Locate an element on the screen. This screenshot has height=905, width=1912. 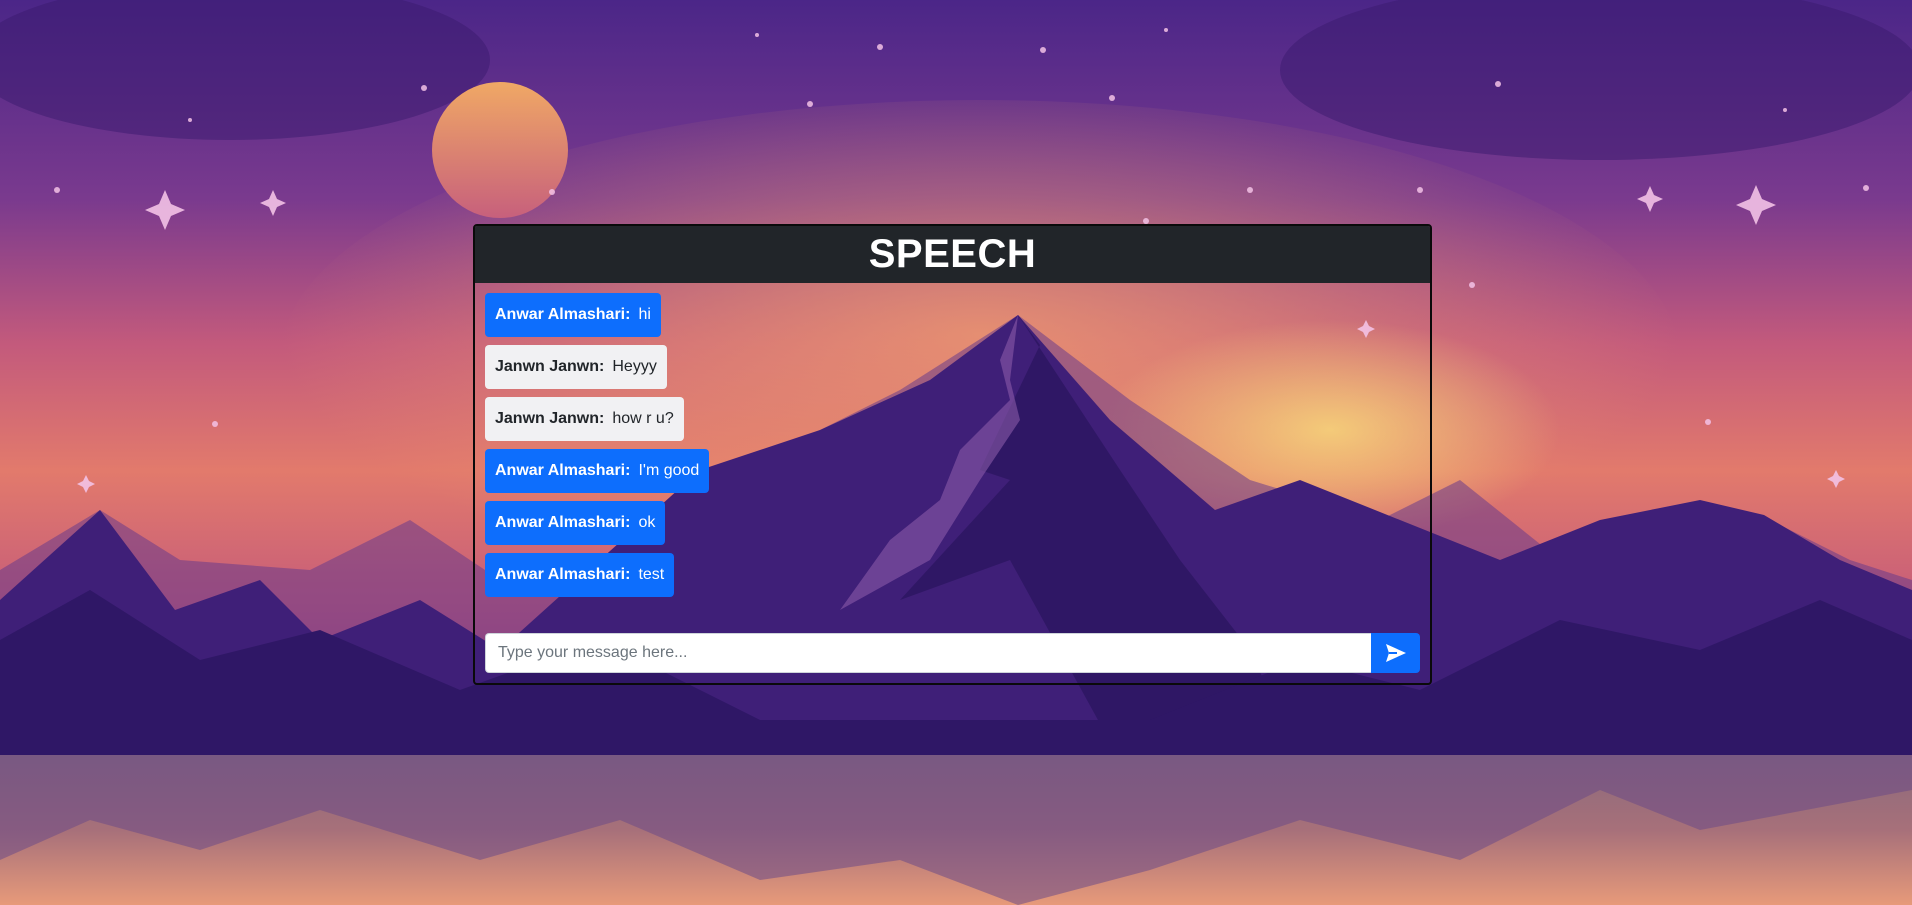
message-bubble: Anwar Almashari: test is located at coordinates (580, 575).